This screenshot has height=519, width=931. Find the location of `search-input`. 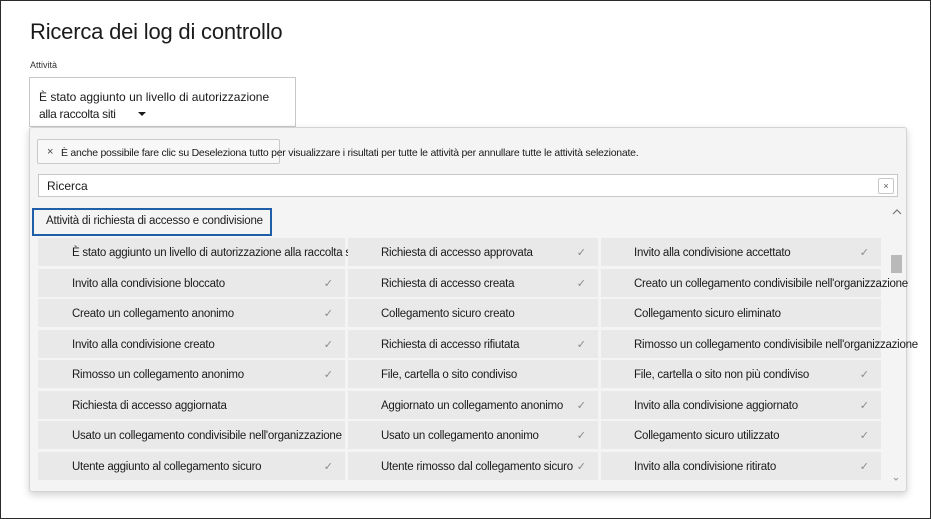

search-input is located at coordinates (454, 185).